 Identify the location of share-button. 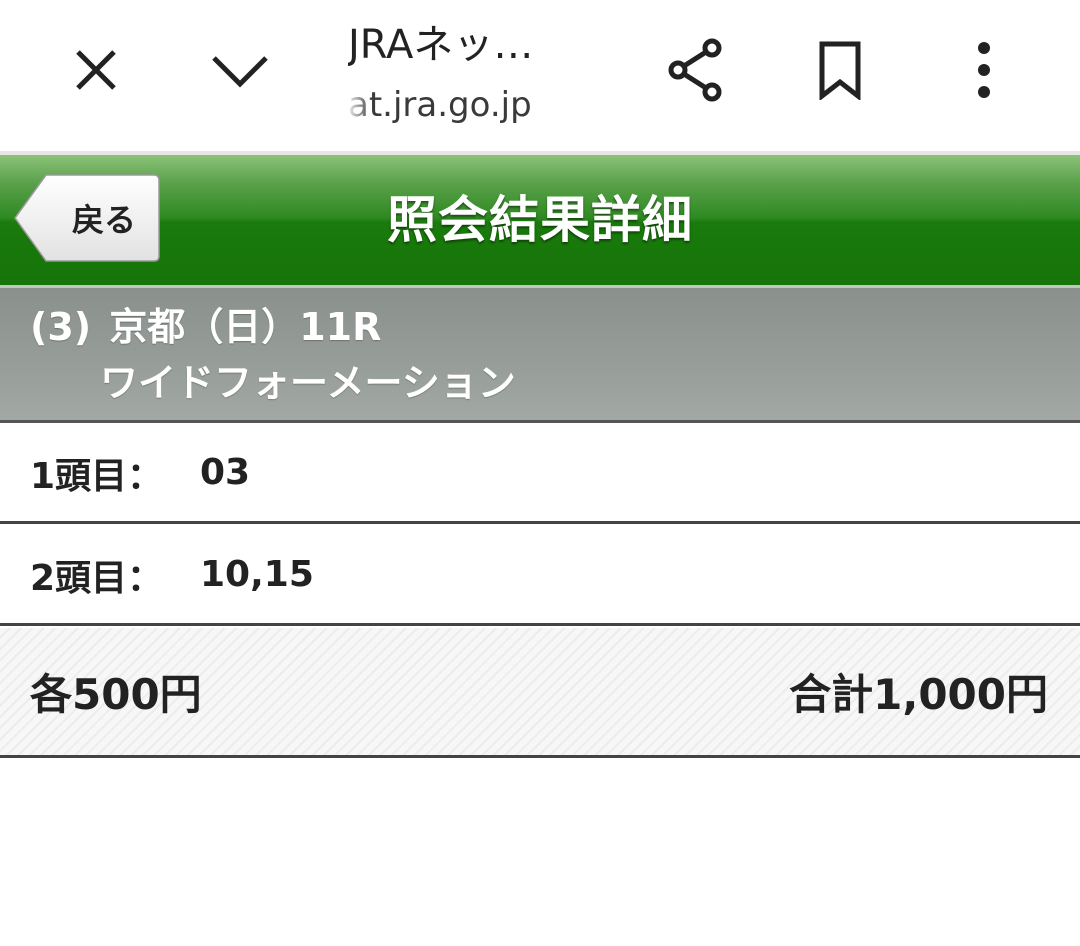
(696, 70).